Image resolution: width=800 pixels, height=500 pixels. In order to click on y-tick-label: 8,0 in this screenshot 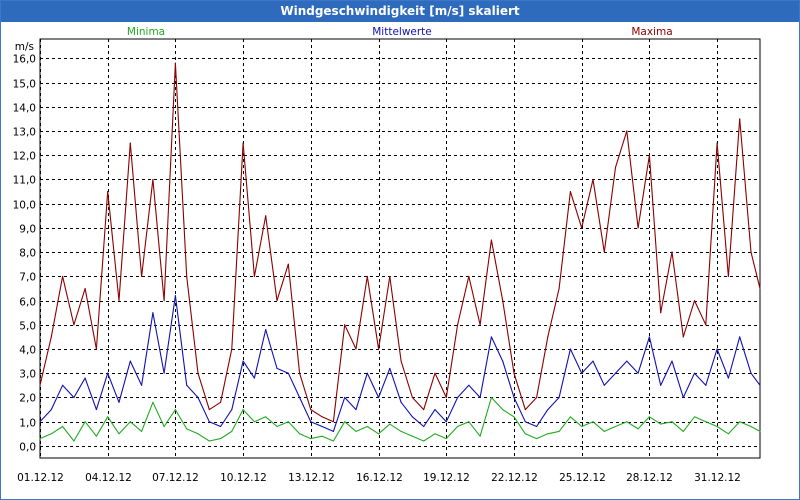, I will do `click(27, 254)`.